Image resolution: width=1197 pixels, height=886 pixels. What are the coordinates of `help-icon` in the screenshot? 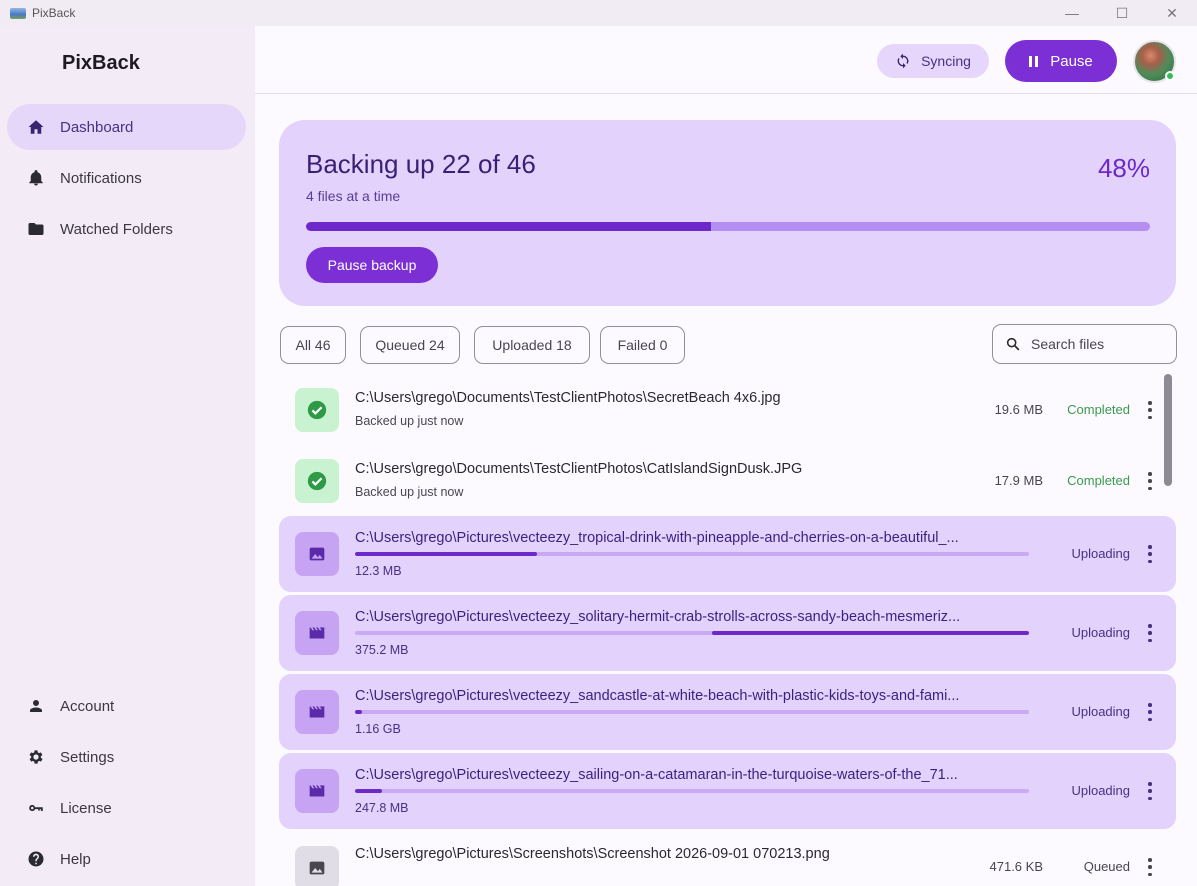 It's located at (36, 859).